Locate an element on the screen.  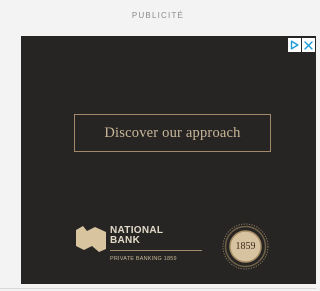
close-icon is located at coordinates (308, 45).